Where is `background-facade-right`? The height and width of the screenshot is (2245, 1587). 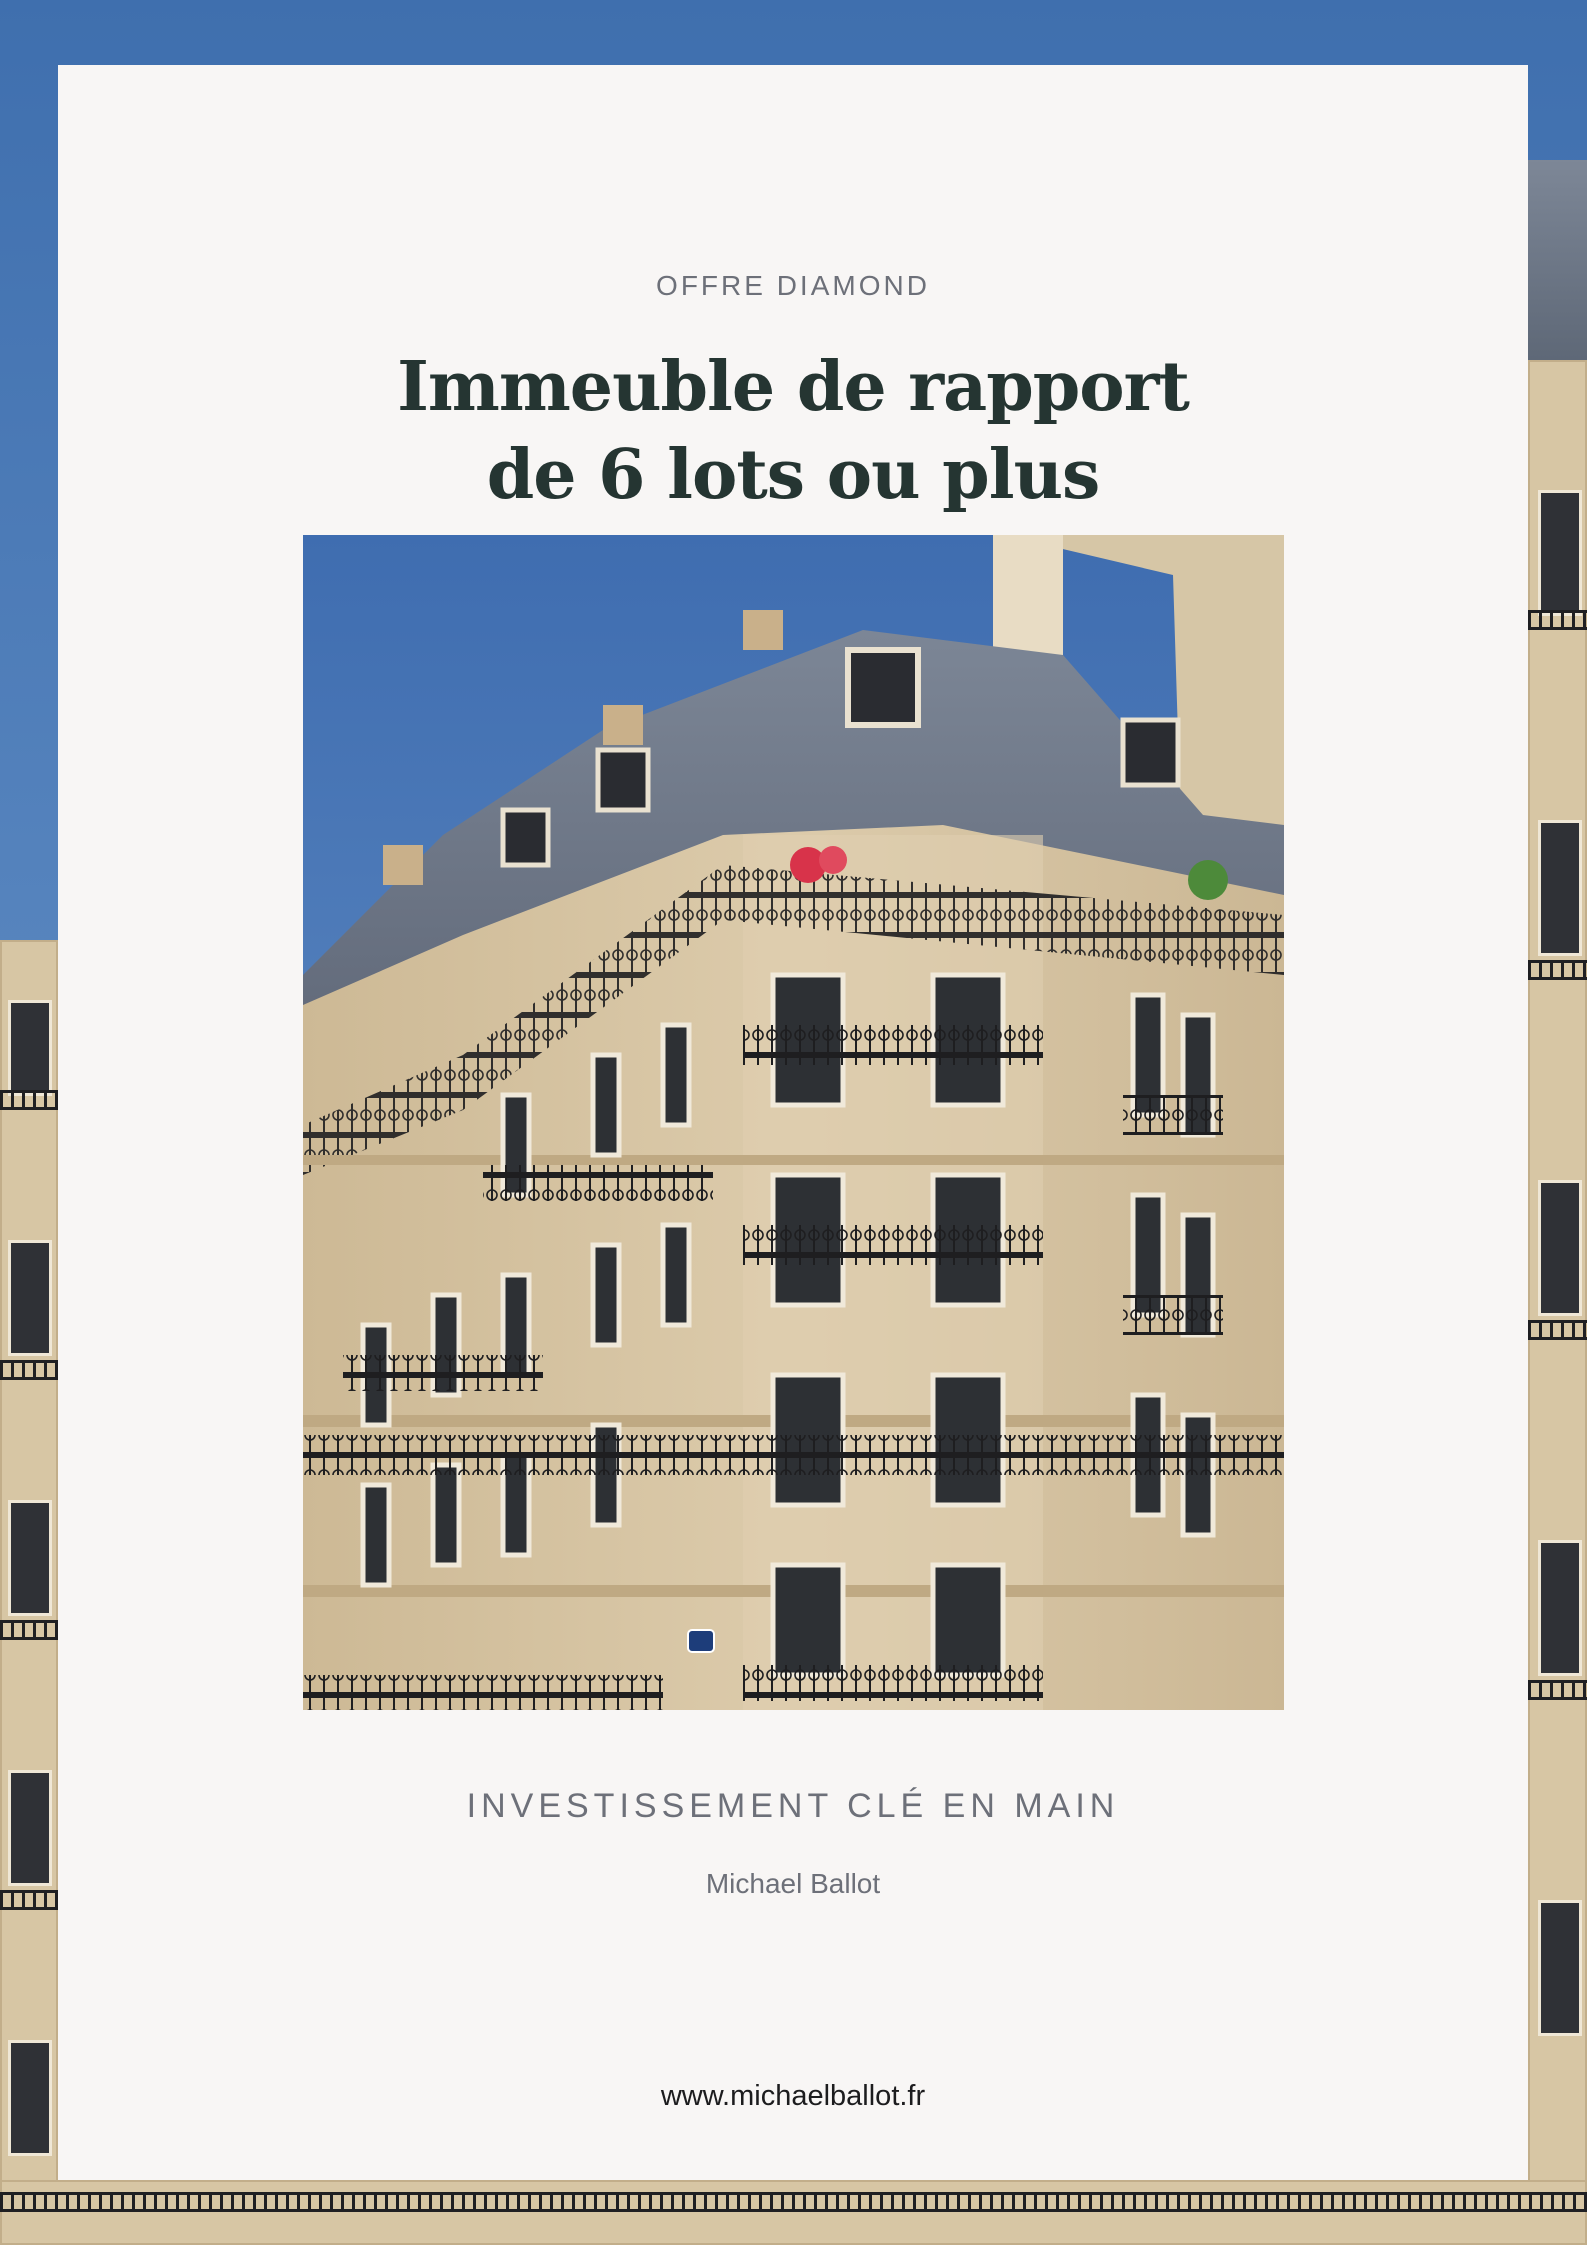 background-facade-right is located at coordinates (1557, 1302).